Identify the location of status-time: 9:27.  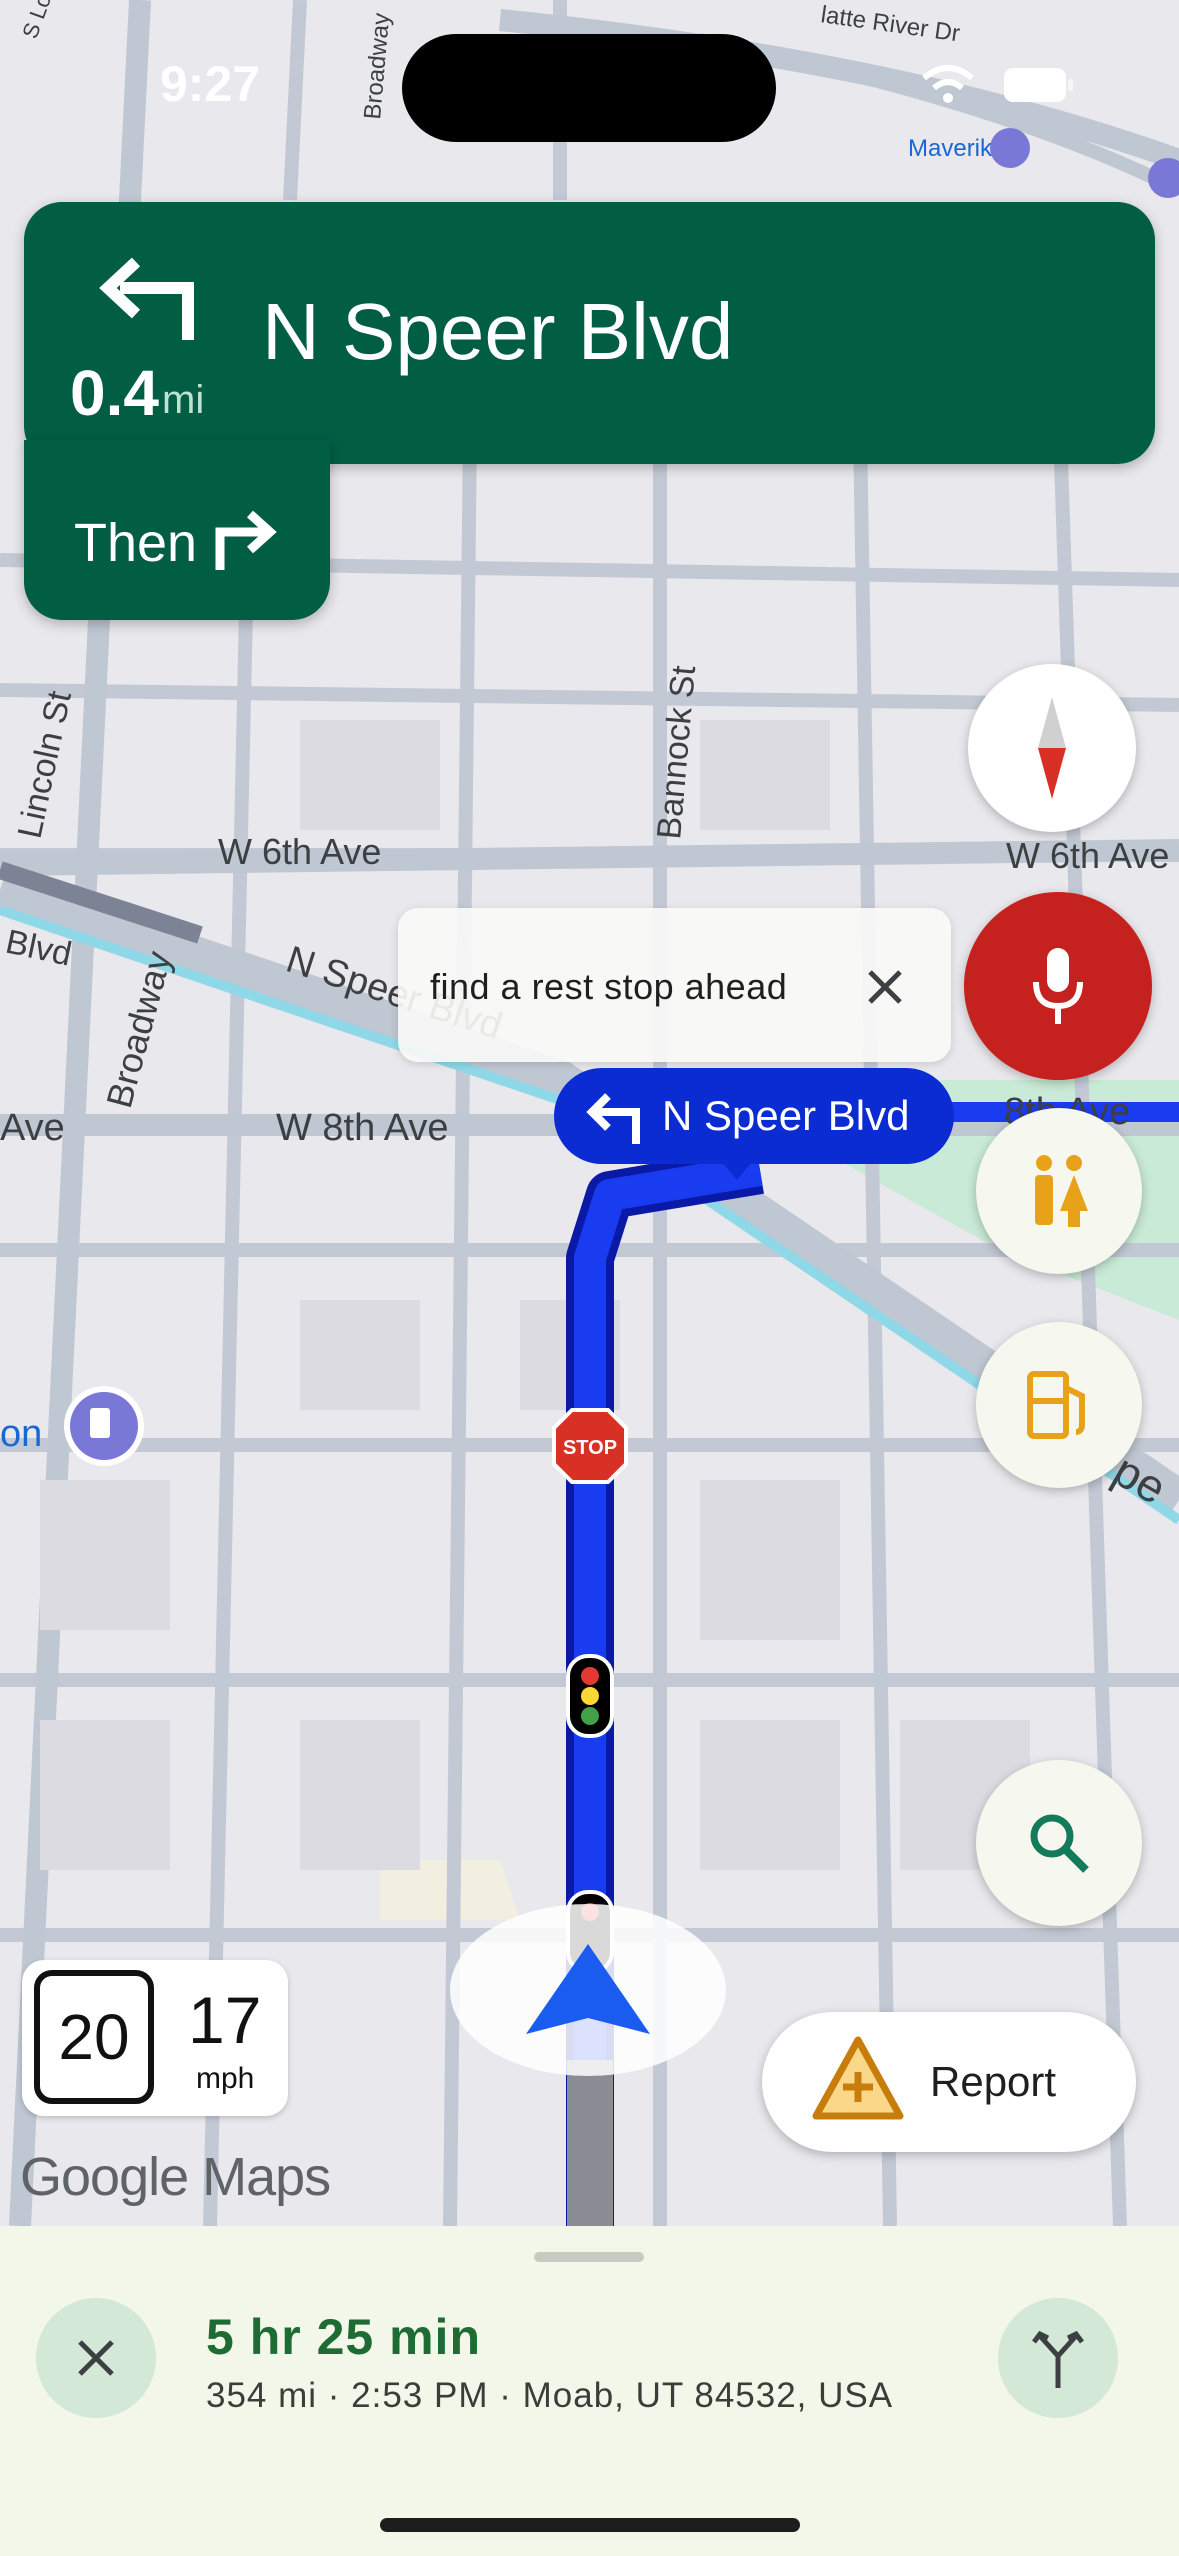
(210, 84).